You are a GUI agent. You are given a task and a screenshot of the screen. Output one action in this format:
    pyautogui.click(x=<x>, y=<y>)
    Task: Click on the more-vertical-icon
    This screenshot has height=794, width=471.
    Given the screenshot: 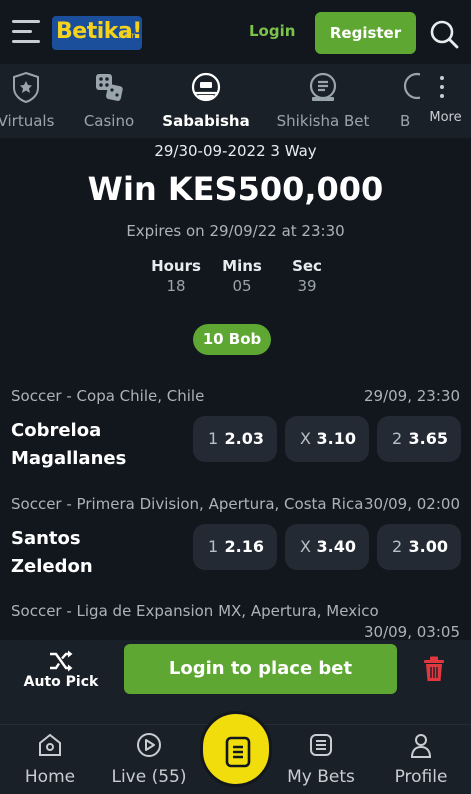 What is the action you would take?
    pyautogui.click(x=442, y=89)
    